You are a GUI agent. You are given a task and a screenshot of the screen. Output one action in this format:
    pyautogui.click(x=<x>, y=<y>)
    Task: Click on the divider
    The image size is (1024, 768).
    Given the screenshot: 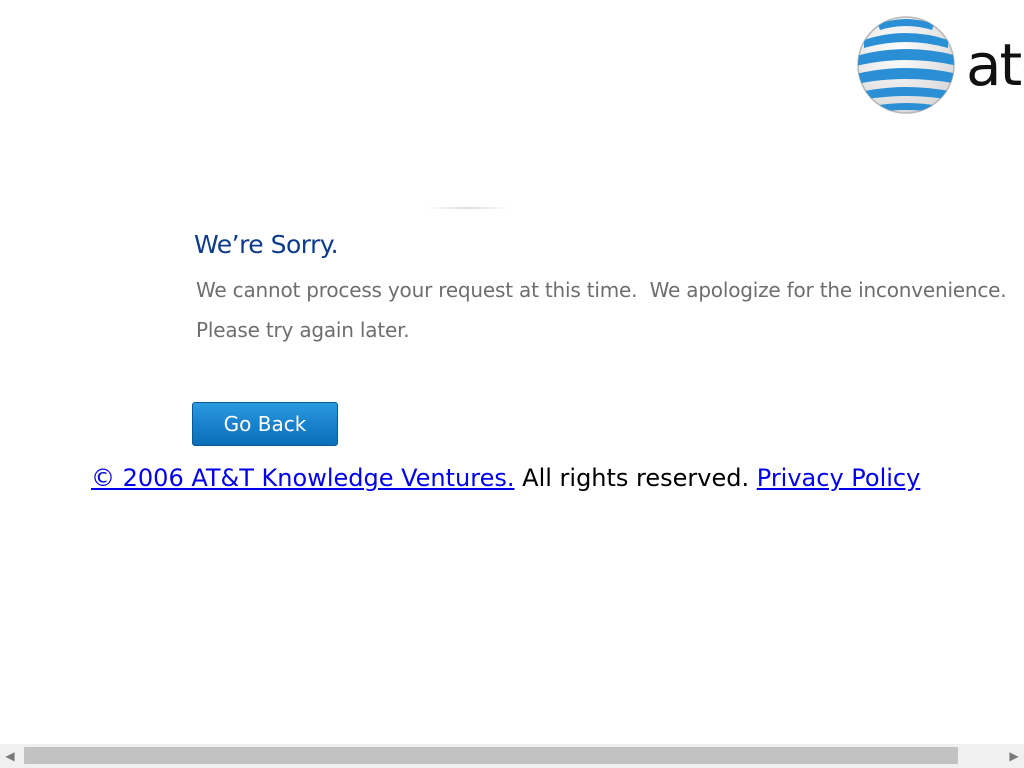 What is the action you would take?
    pyautogui.click(x=468, y=208)
    